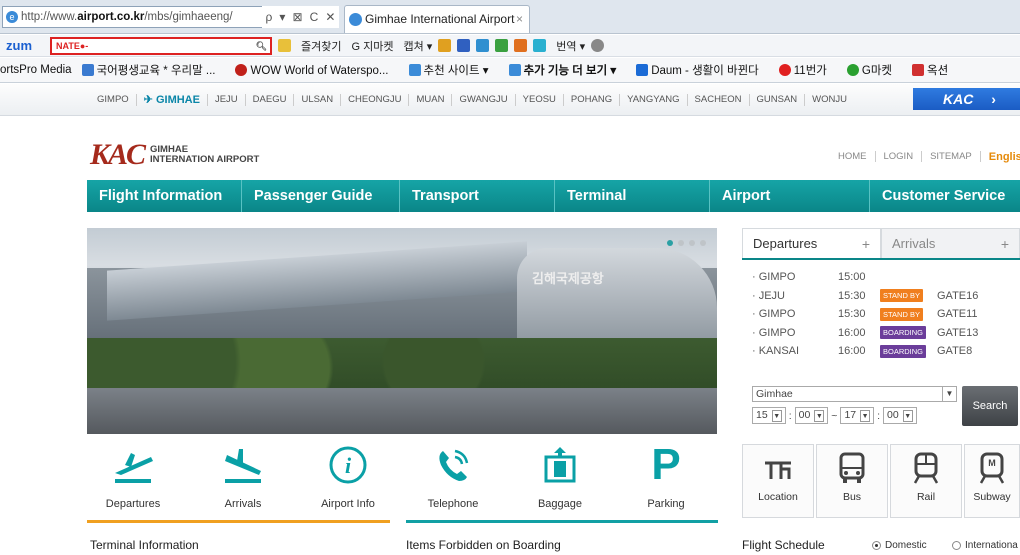 The height and width of the screenshot is (555, 1020). I want to click on airport-gwangju: GWANGJU, so click(484, 99).